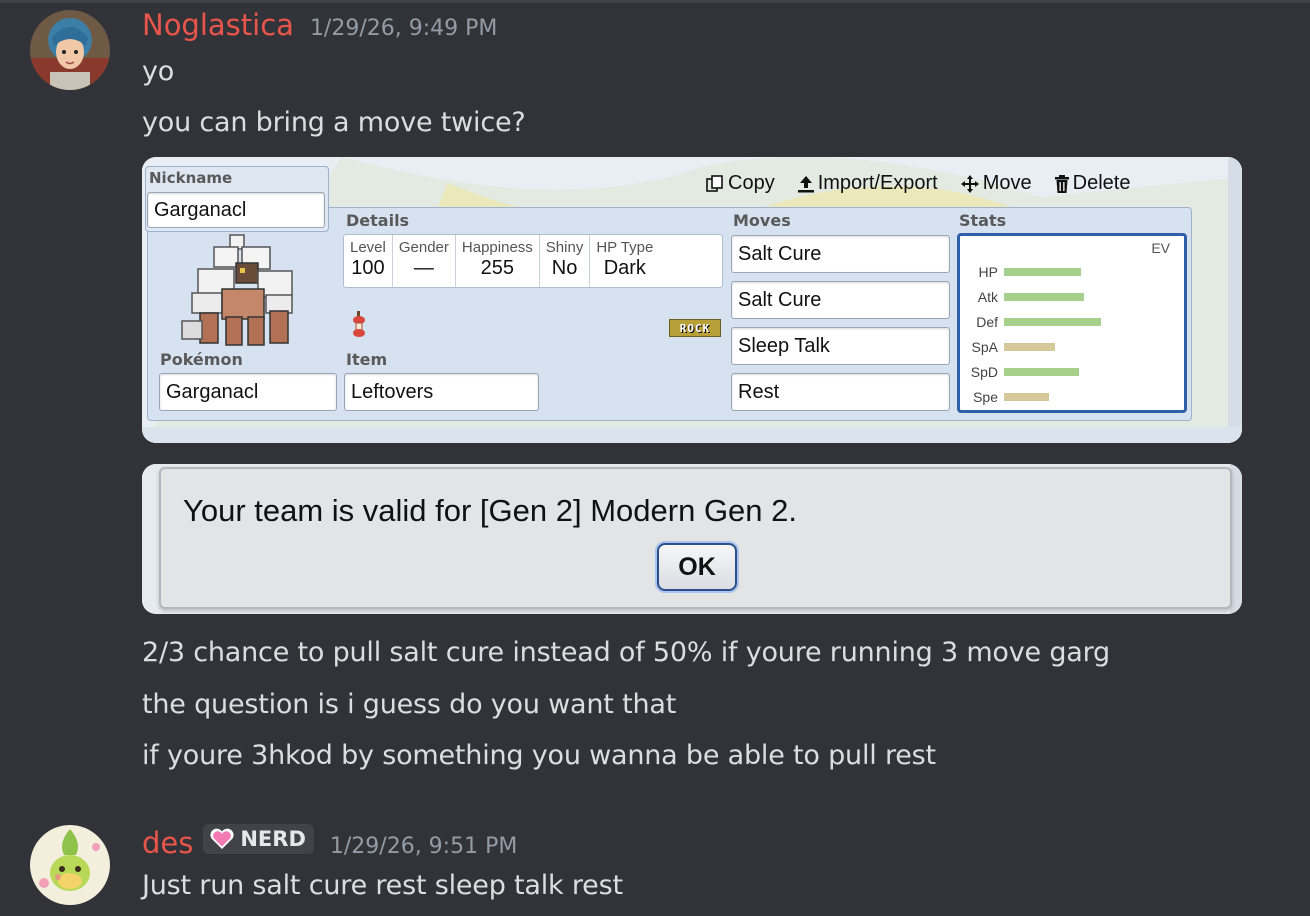  I want to click on move-label: Move, so click(1007, 183).